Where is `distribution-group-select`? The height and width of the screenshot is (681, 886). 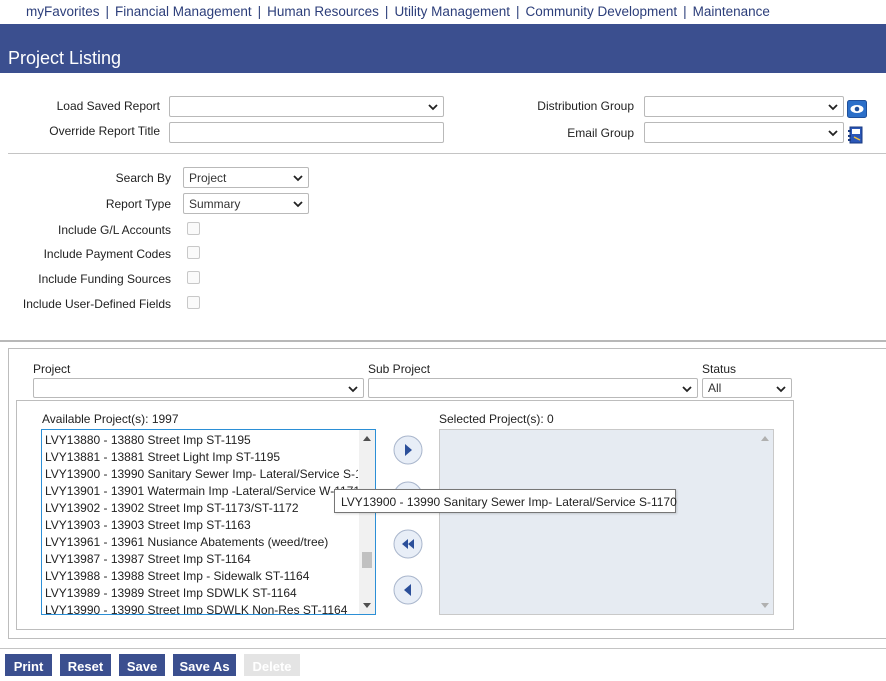
distribution-group-select is located at coordinates (744, 106).